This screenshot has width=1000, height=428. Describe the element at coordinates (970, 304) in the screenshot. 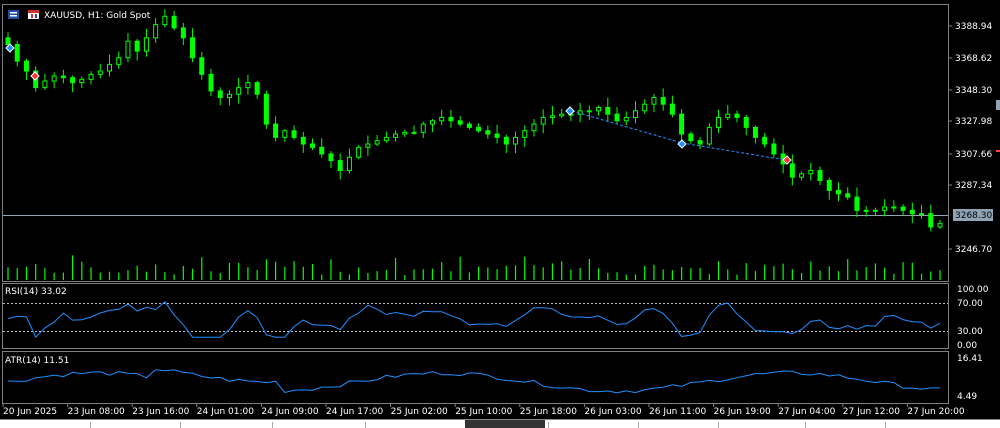

I see `rsi-tick: 70.00` at that location.